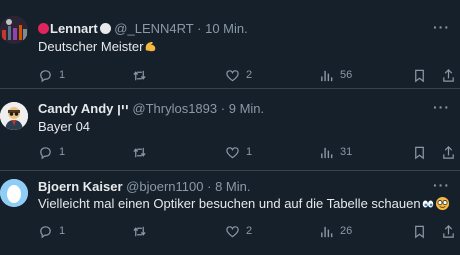 The image size is (460, 255). What do you see at coordinates (232, 186) in the screenshot?
I see `timestamp: 8 Min.` at bounding box center [232, 186].